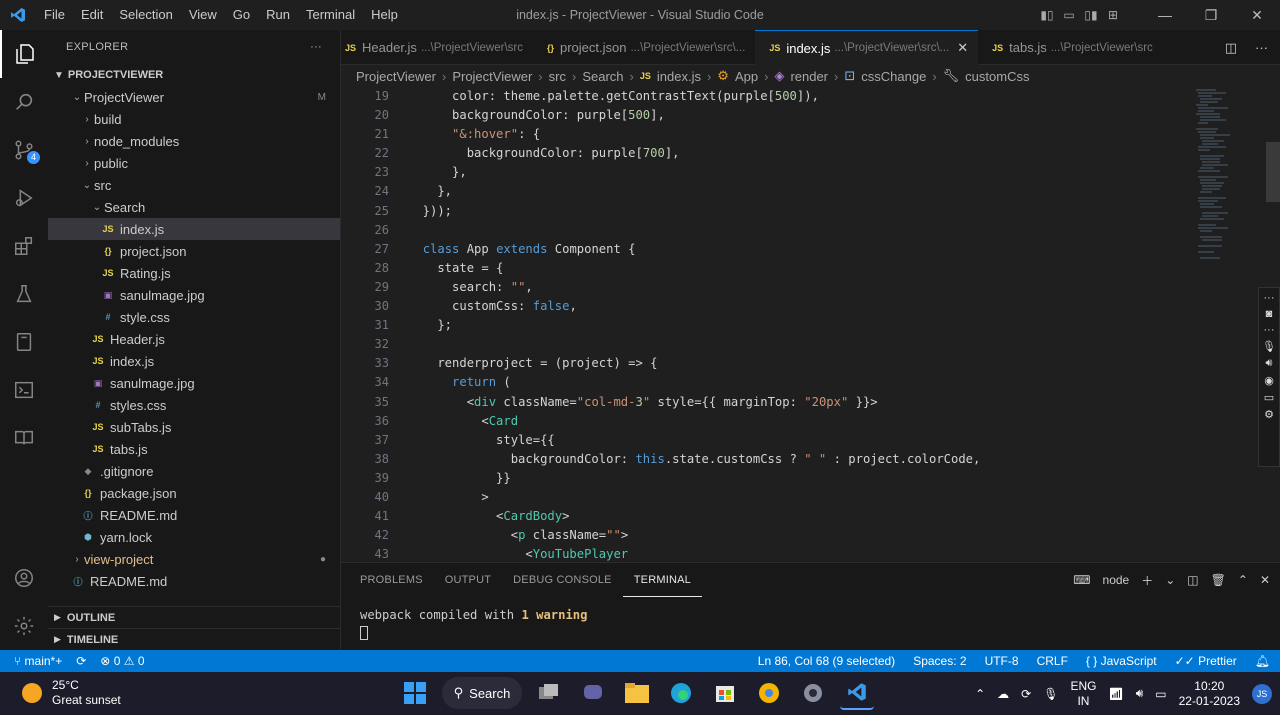 The image size is (1280, 715). What do you see at coordinates (241, 15) in the screenshot?
I see `menu-go: Go` at bounding box center [241, 15].